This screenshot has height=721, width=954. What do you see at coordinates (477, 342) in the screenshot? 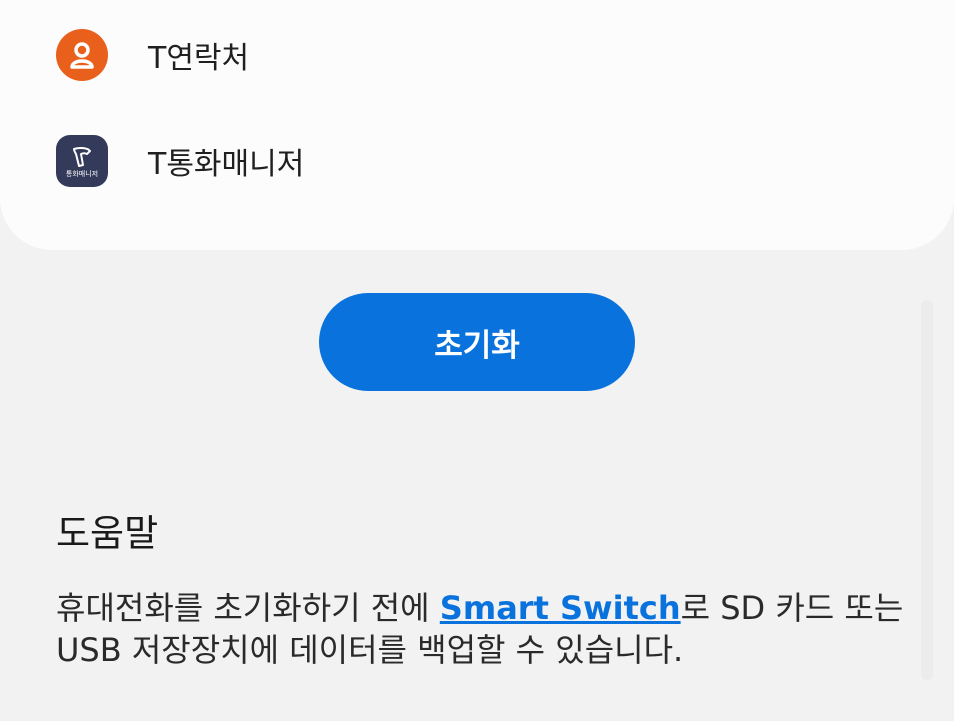
I see `reset-button: 초기화` at bounding box center [477, 342].